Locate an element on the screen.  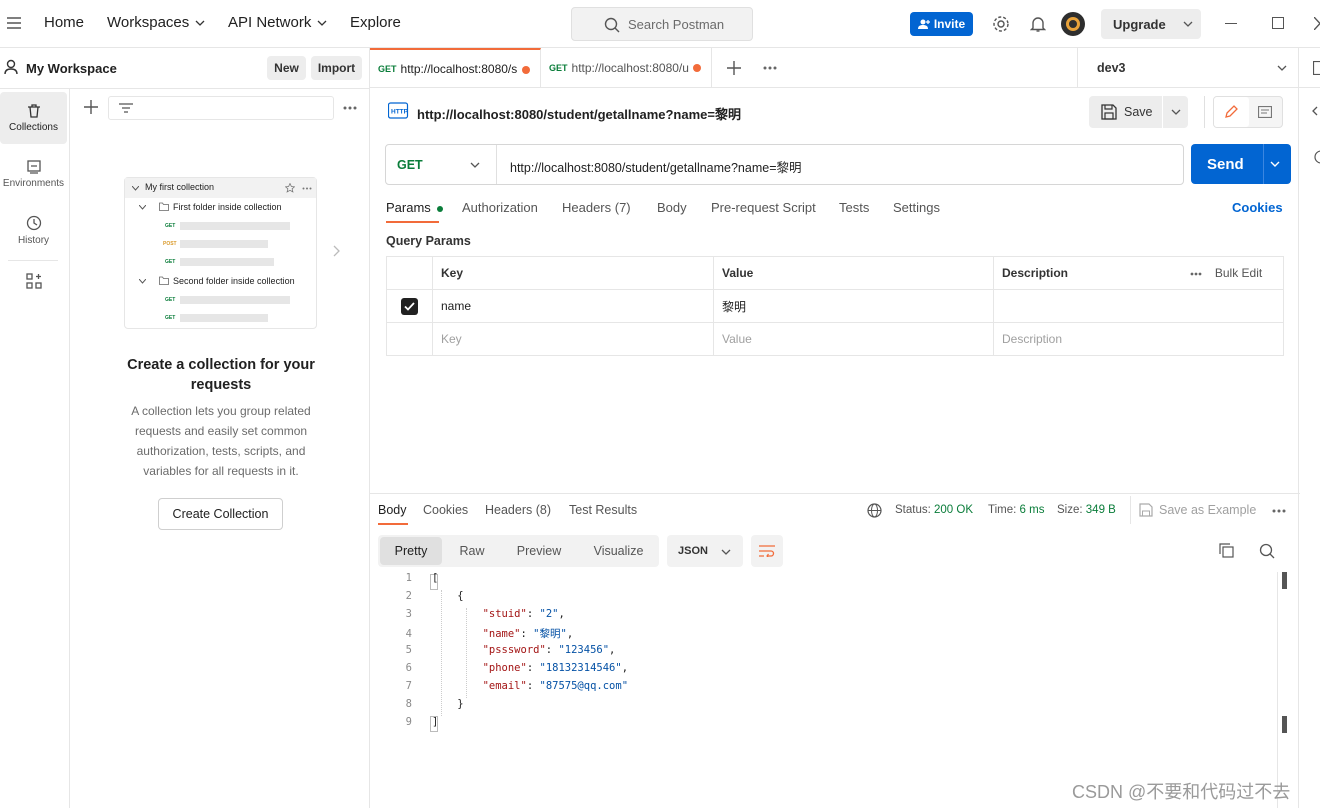
upgrade-button: Upgrade is located at coordinates (1151, 24).